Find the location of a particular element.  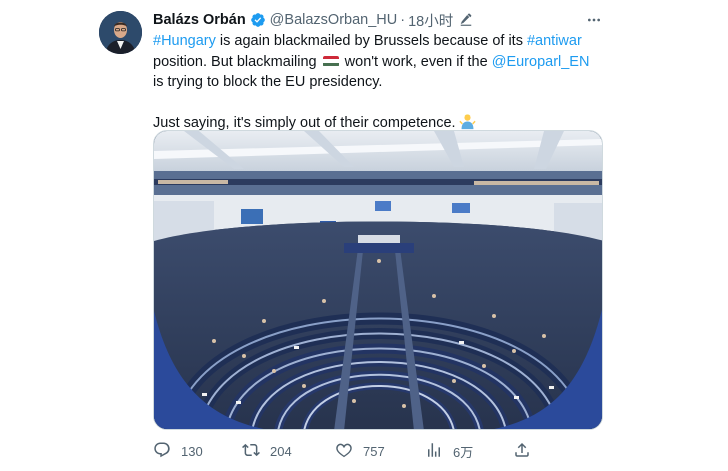

retweet-icon is located at coordinates (251, 451).